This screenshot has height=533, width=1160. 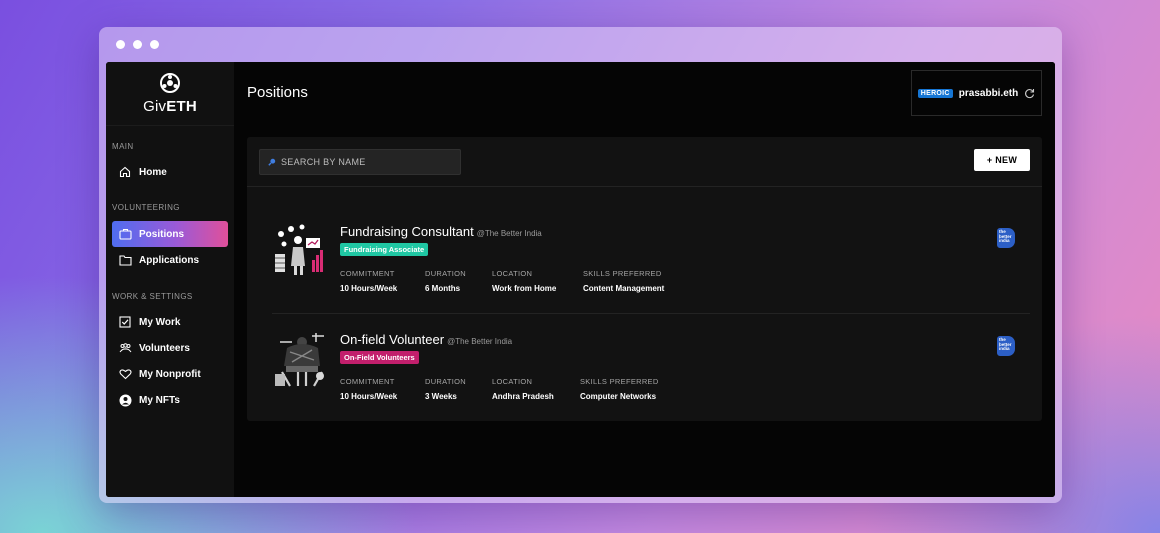 I want to click on sidebar-item-label: Applications, so click(x=169, y=260).